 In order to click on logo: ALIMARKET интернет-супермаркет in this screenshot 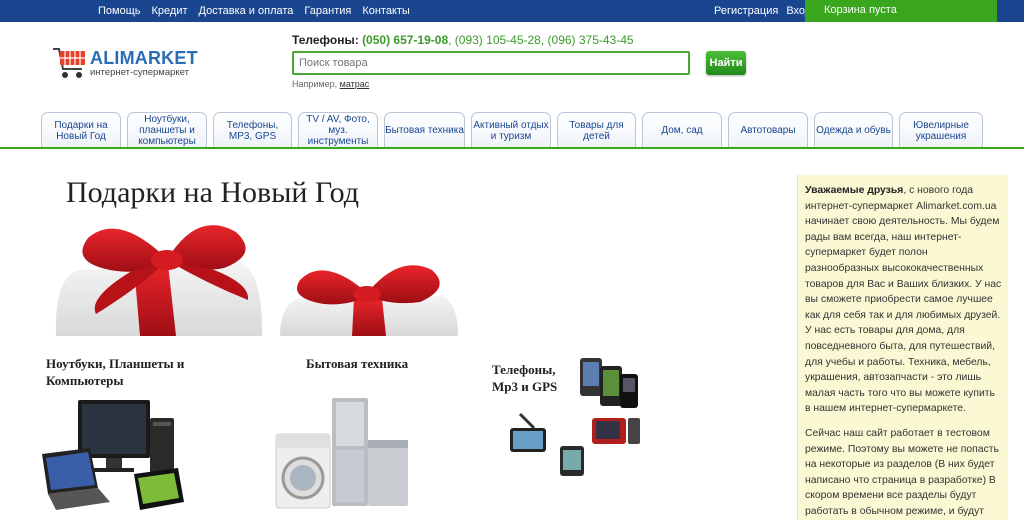, I will do `click(132, 64)`.